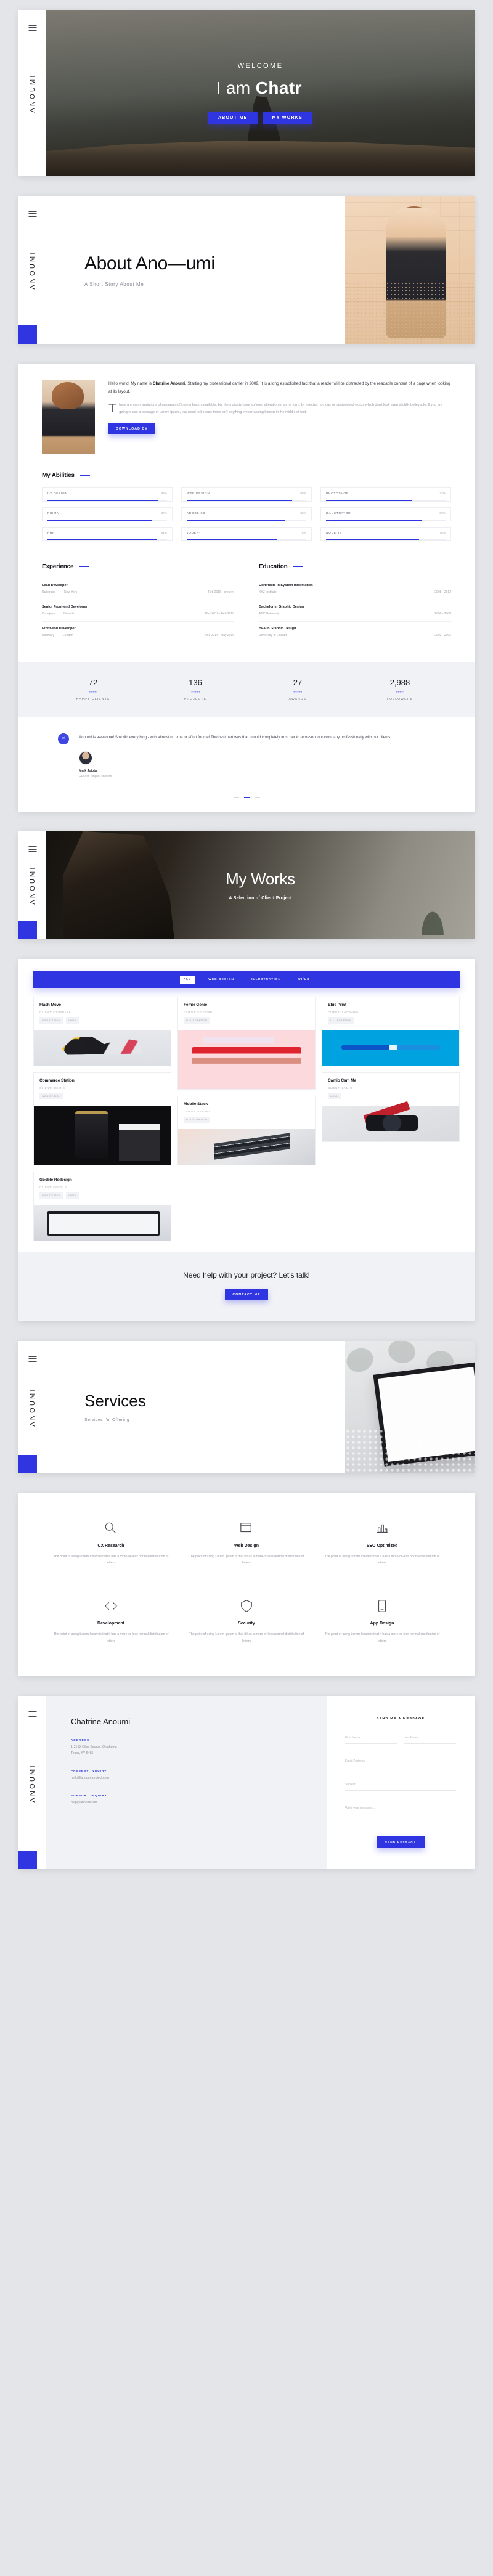  Describe the element at coordinates (391, 1096) in the screenshot. I see `portfolio-tags: UI/UX` at that location.